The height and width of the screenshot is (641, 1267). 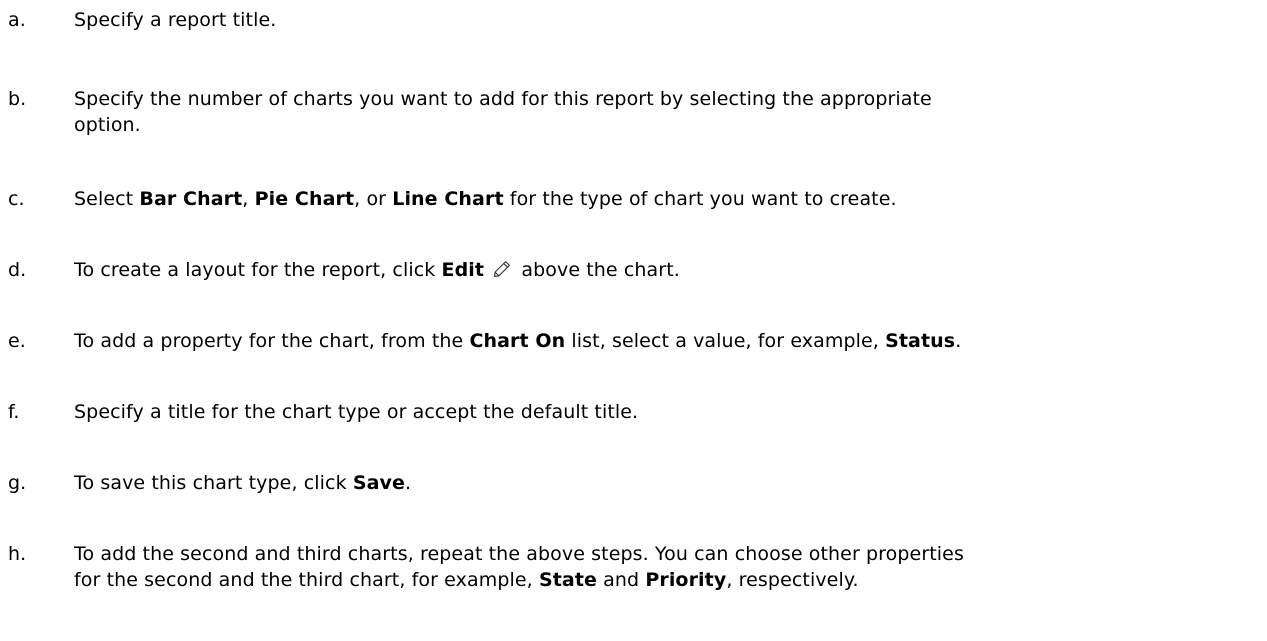 I want to click on emphasized-term: Priority, so click(x=686, y=580).